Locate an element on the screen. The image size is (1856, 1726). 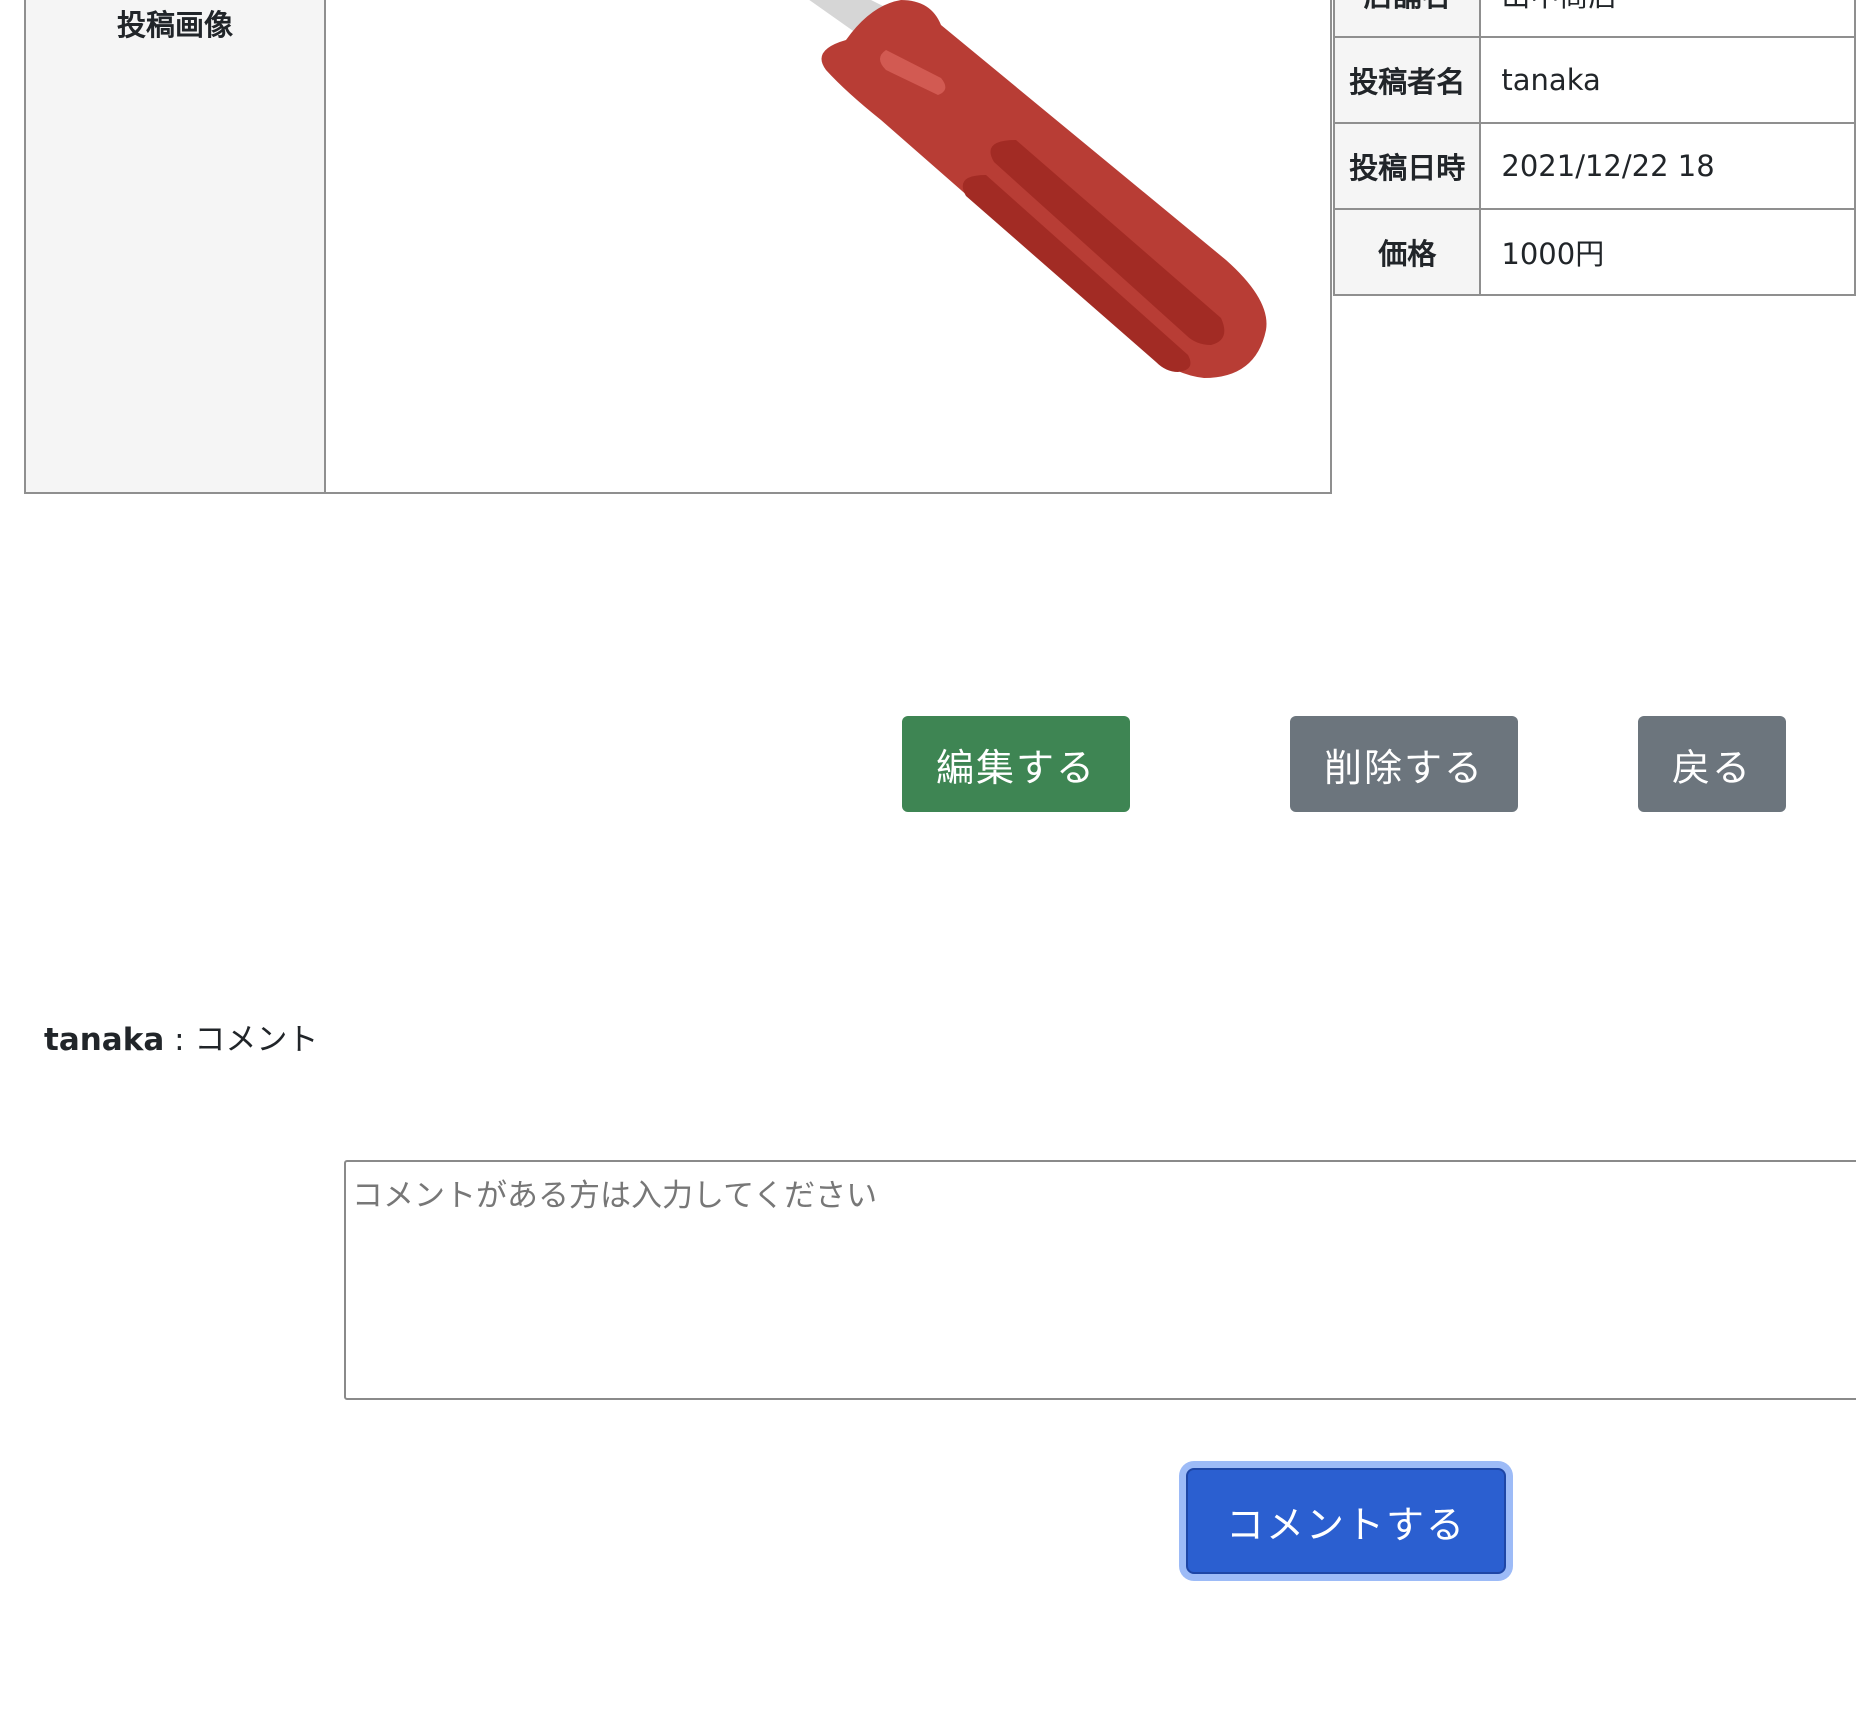
table-row: 店舗名 山中商店 is located at coordinates (1594, 19).